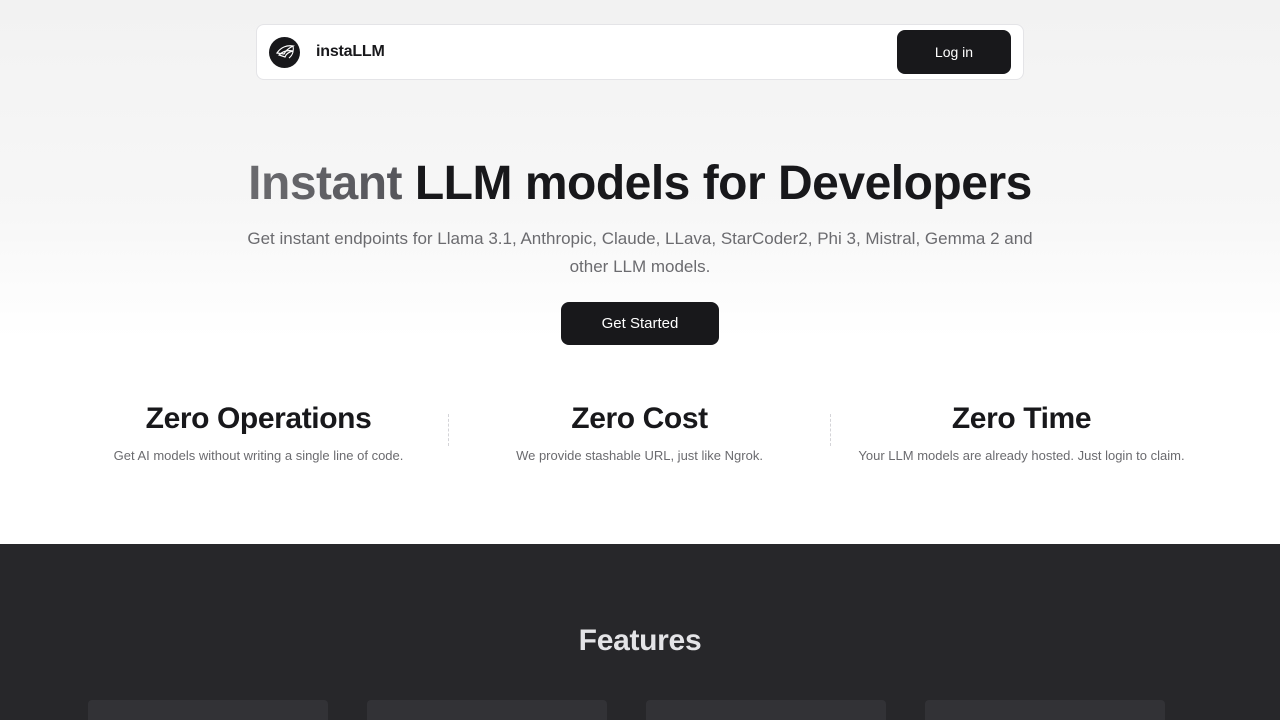  What do you see at coordinates (639, 418) in the screenshot?
I see `stat-title: Zero Cost` at bounding box center [639, 418].